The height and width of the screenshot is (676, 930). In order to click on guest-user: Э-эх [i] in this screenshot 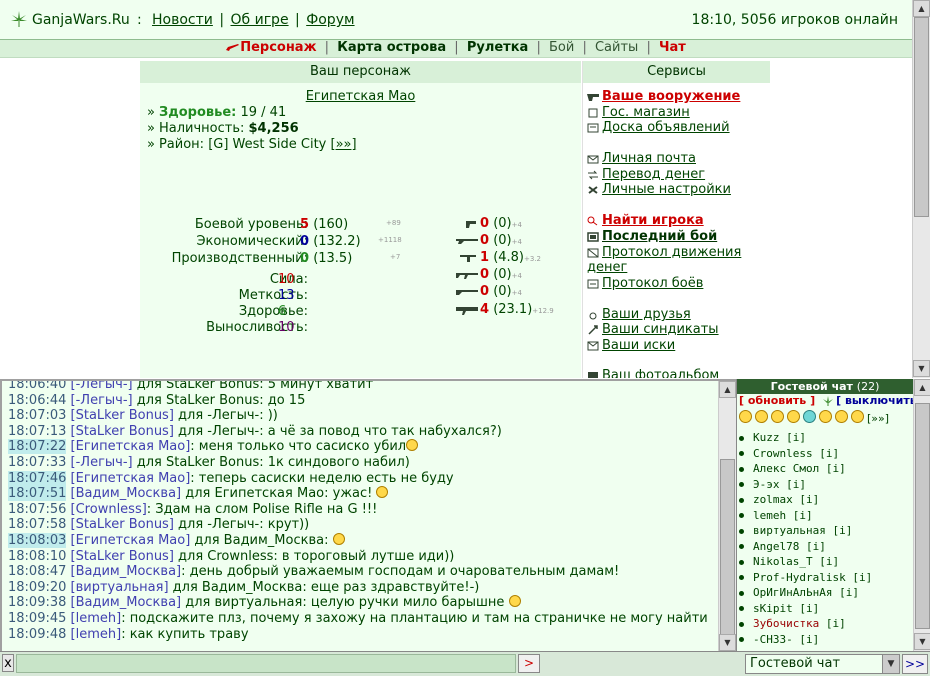, I will do `click(772, 484)`.